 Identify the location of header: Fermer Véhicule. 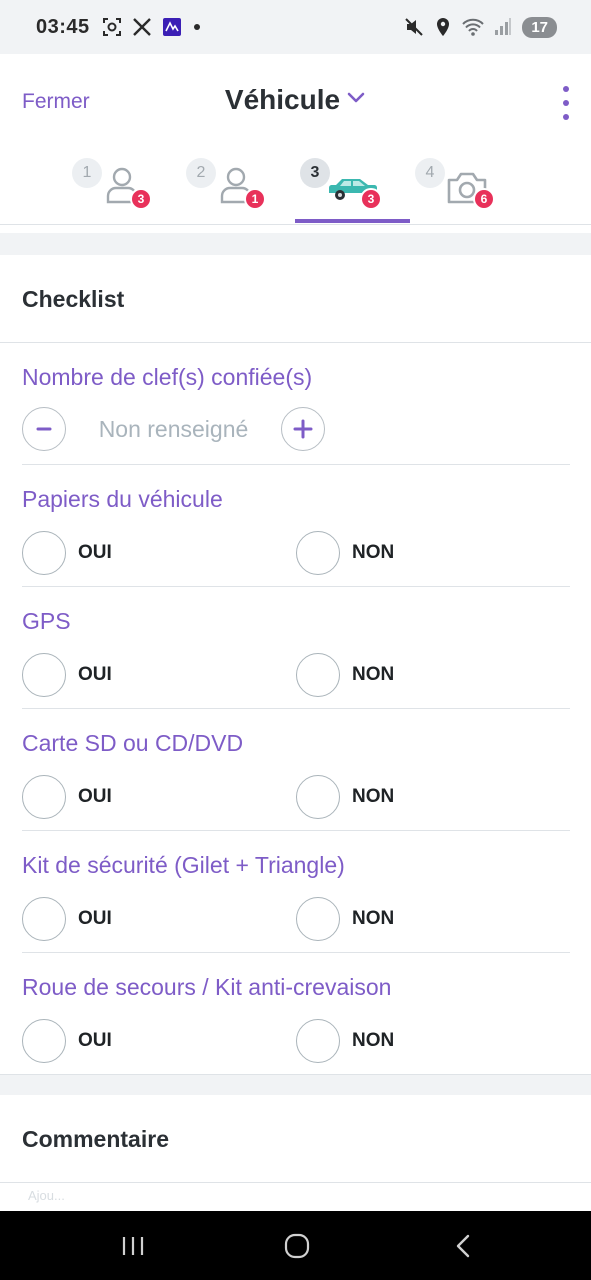
(295, 104).